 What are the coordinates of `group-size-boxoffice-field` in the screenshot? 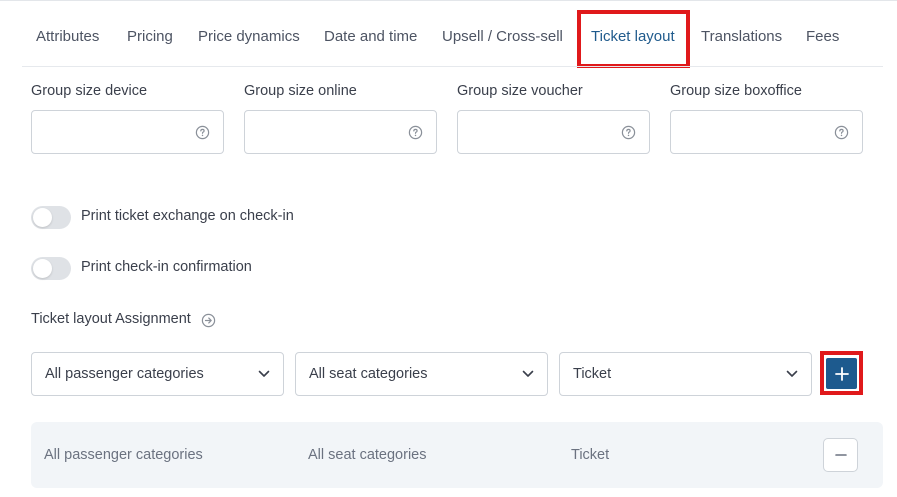 It's located at (766, 132).